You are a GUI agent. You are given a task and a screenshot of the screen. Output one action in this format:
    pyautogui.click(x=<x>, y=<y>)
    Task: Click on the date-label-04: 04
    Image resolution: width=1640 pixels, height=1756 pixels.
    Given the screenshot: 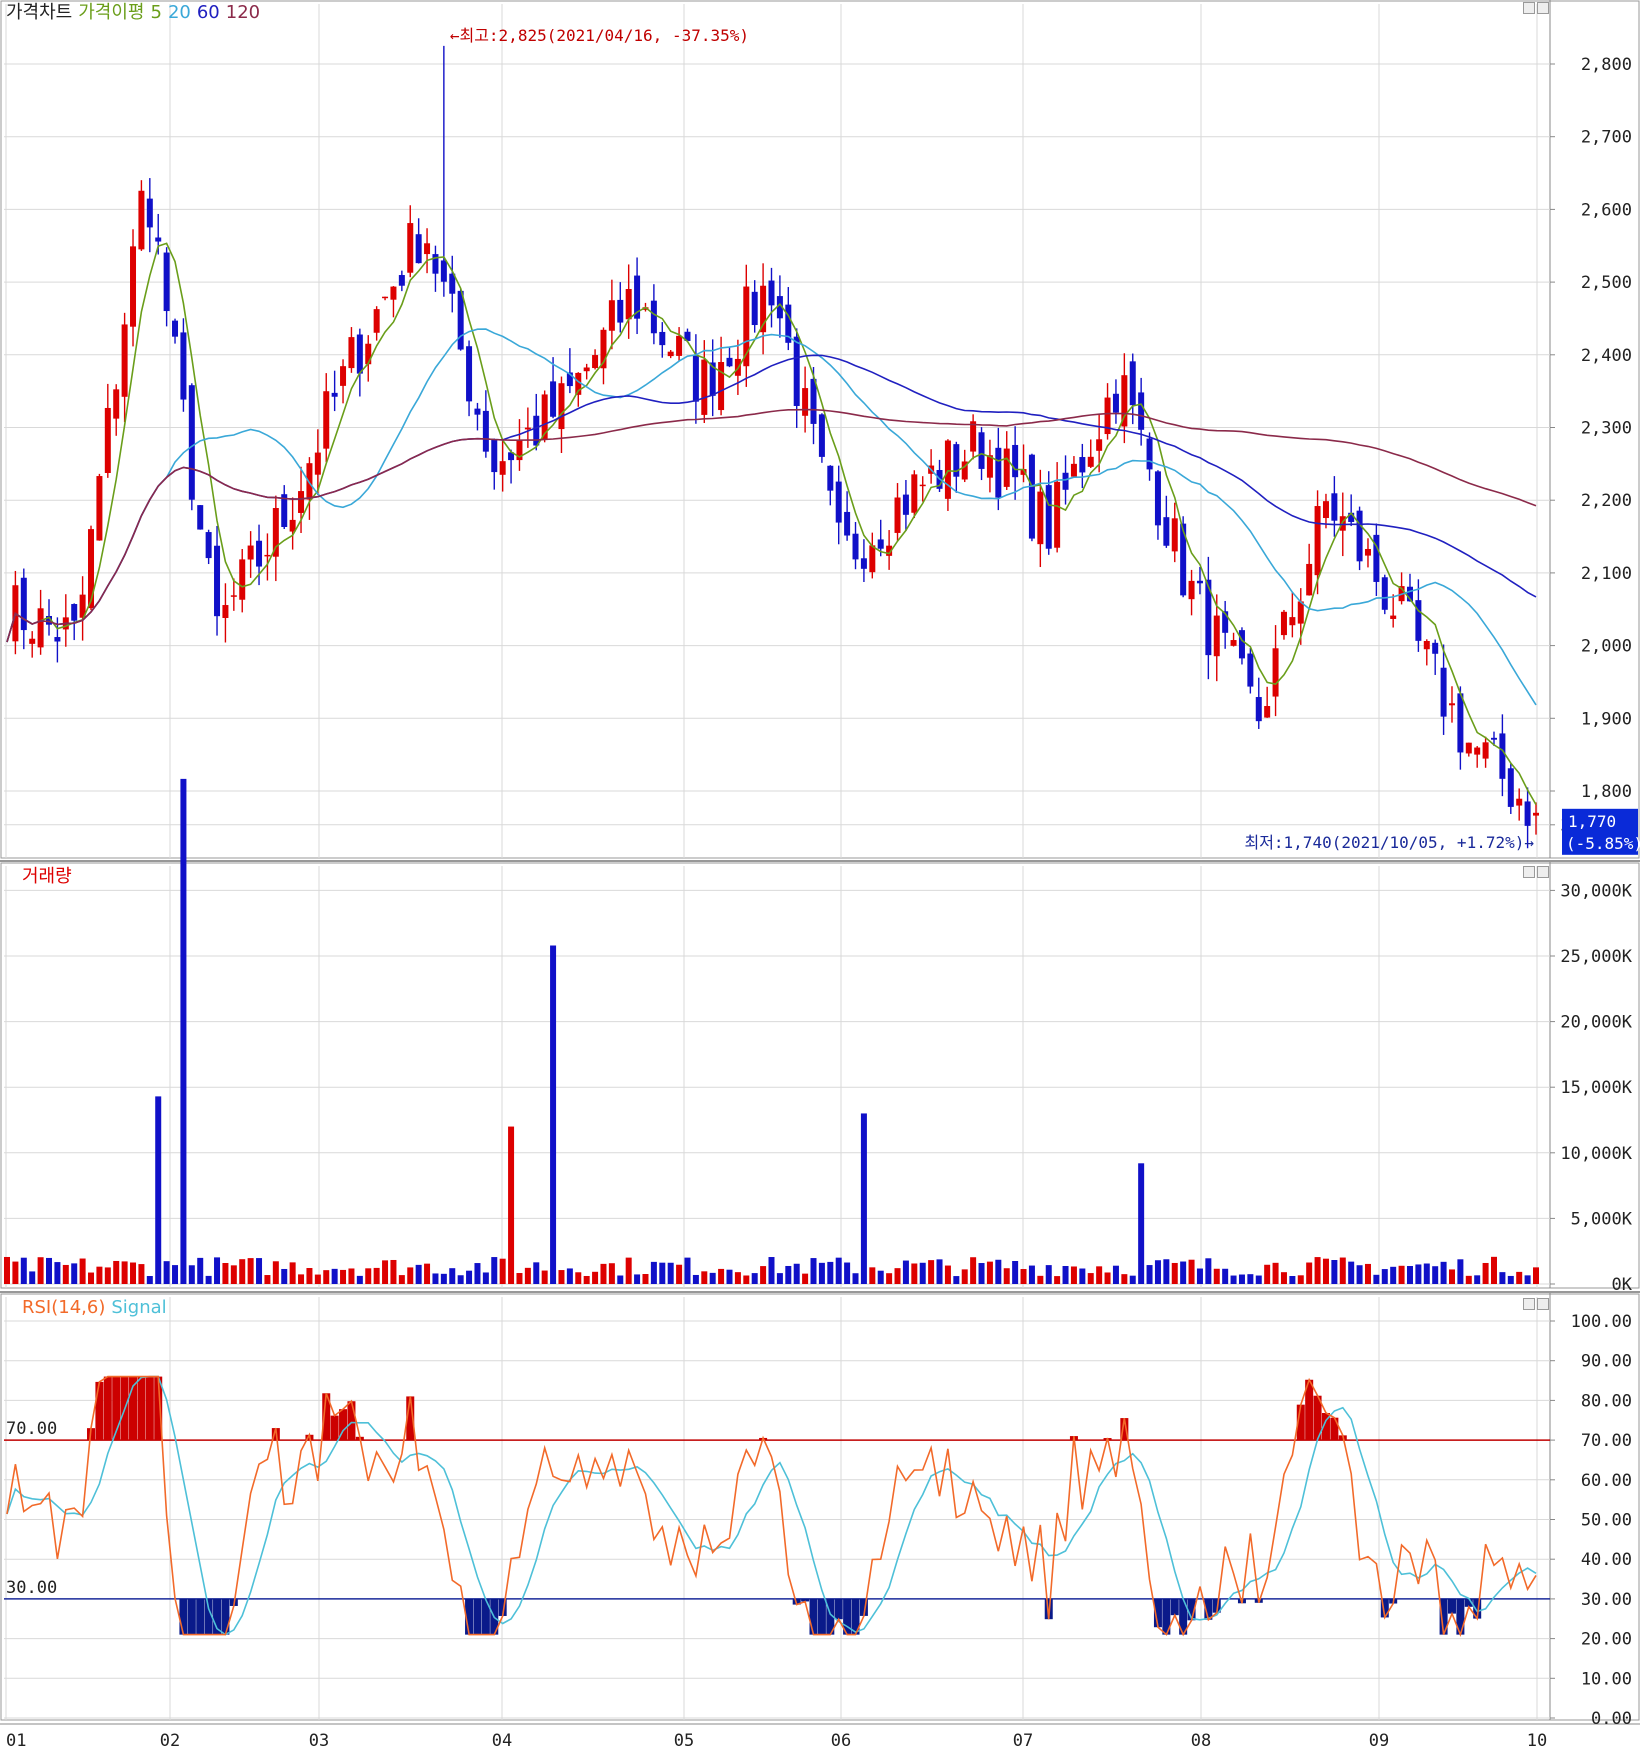 What is the action you would take?
    pyautogui.click(x=502, y=1741)
    